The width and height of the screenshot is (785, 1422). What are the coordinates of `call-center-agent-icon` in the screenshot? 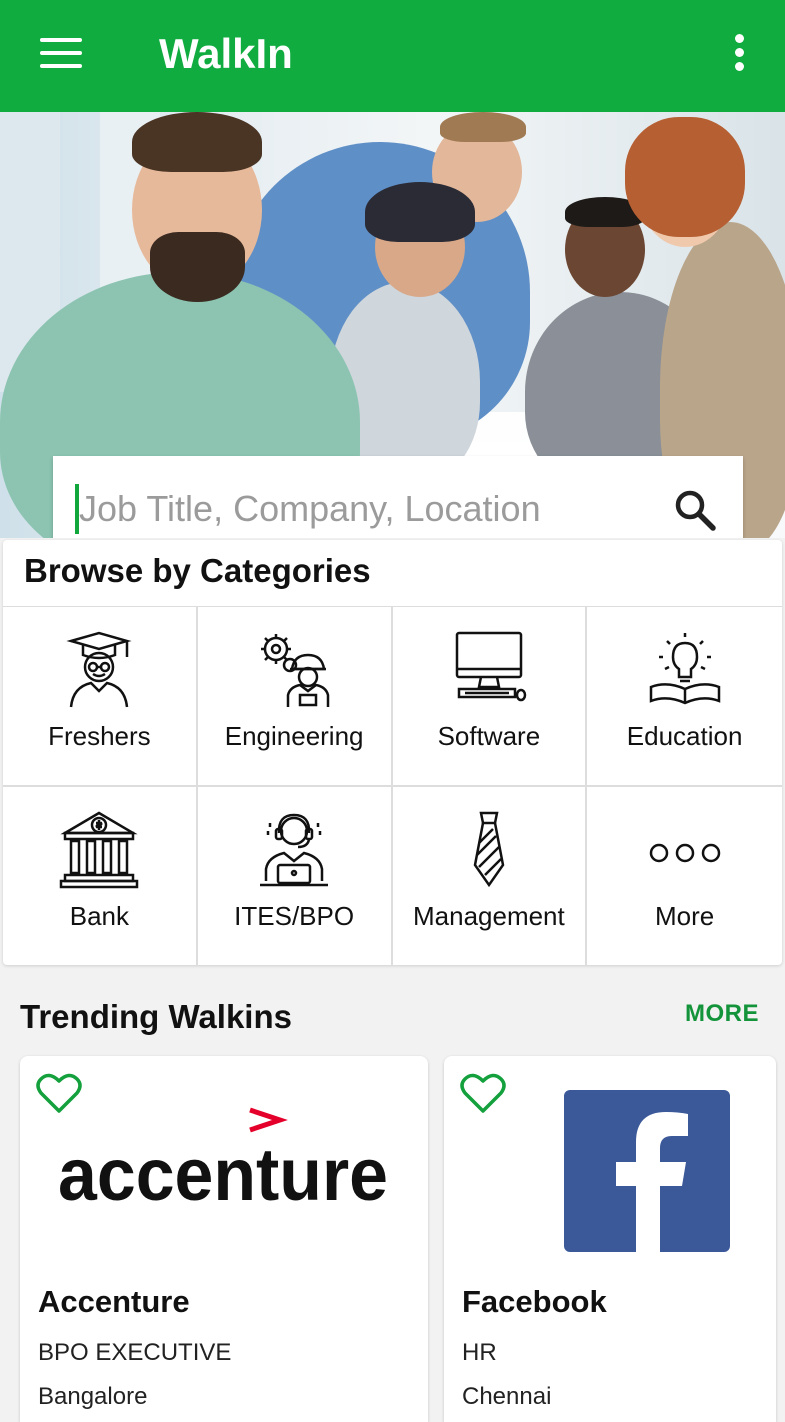 It's located at (294, 850).